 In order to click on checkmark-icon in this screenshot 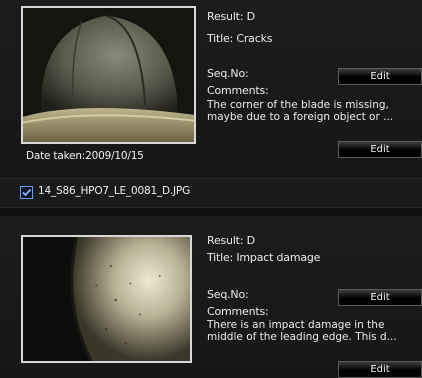, I will do `click(27, 192)`.